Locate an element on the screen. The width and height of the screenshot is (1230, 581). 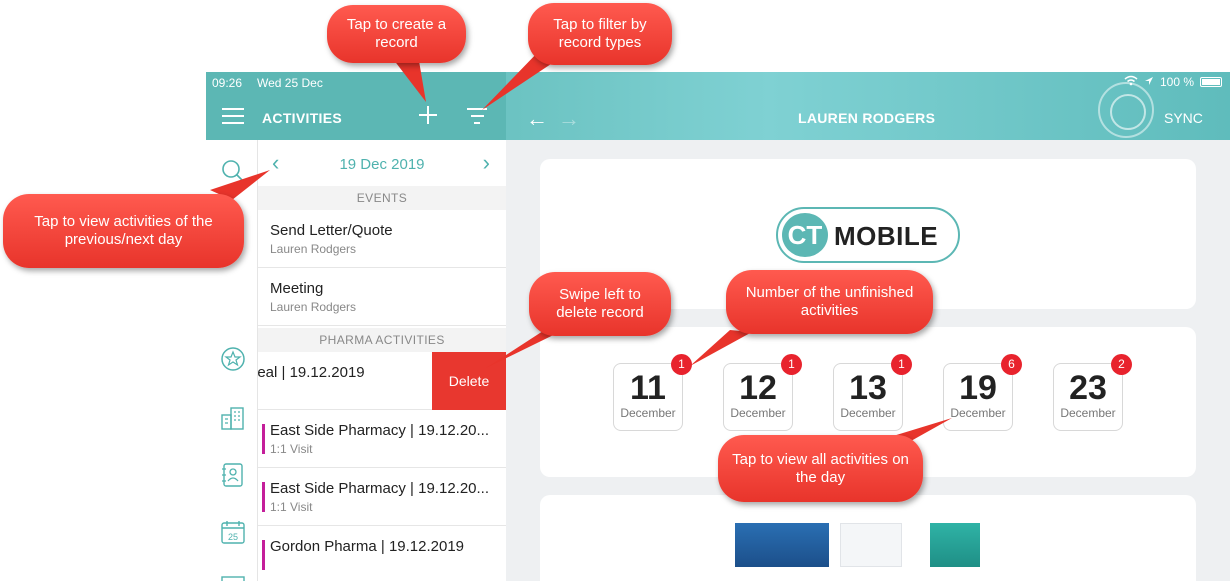
callout-view-day: Tap to view all activities on the day is located at coordinates (820, 468).